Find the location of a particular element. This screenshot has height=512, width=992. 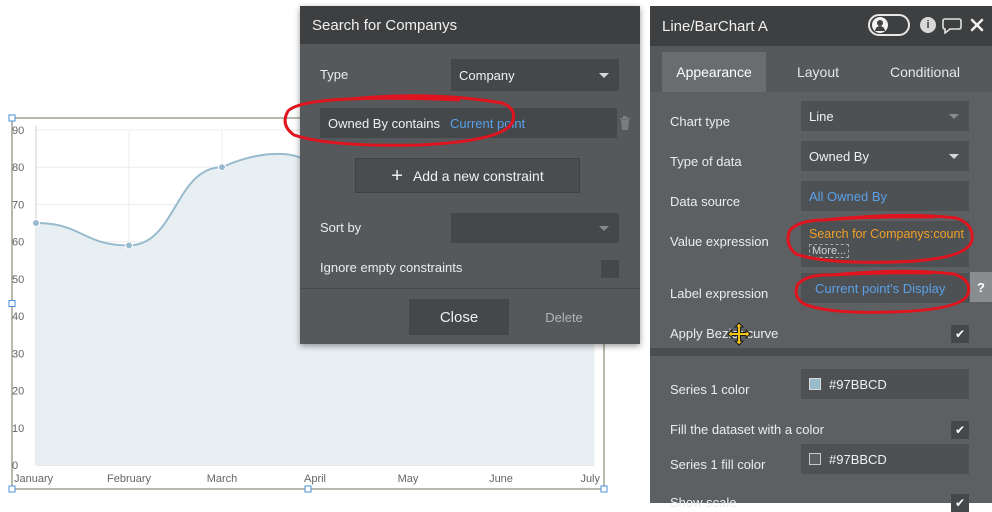

series1-color-label: Series 1 color is located at coordinates (710, 389).